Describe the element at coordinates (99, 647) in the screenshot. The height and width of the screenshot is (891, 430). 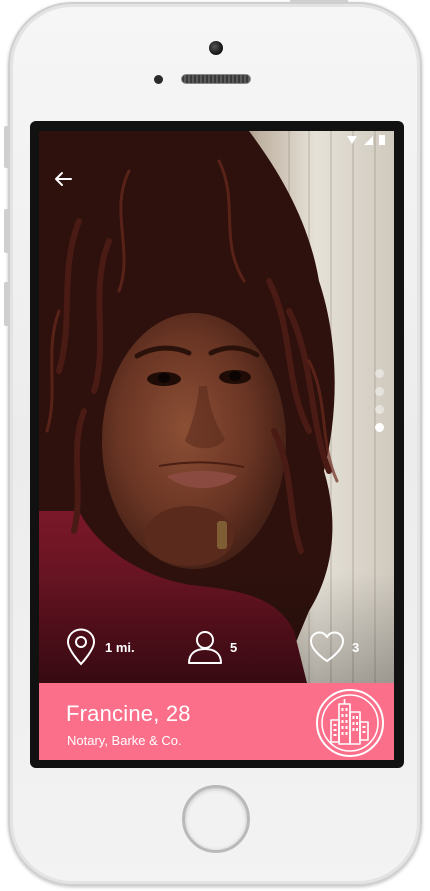
I see `distance-stat: 1 mi.` at that location.